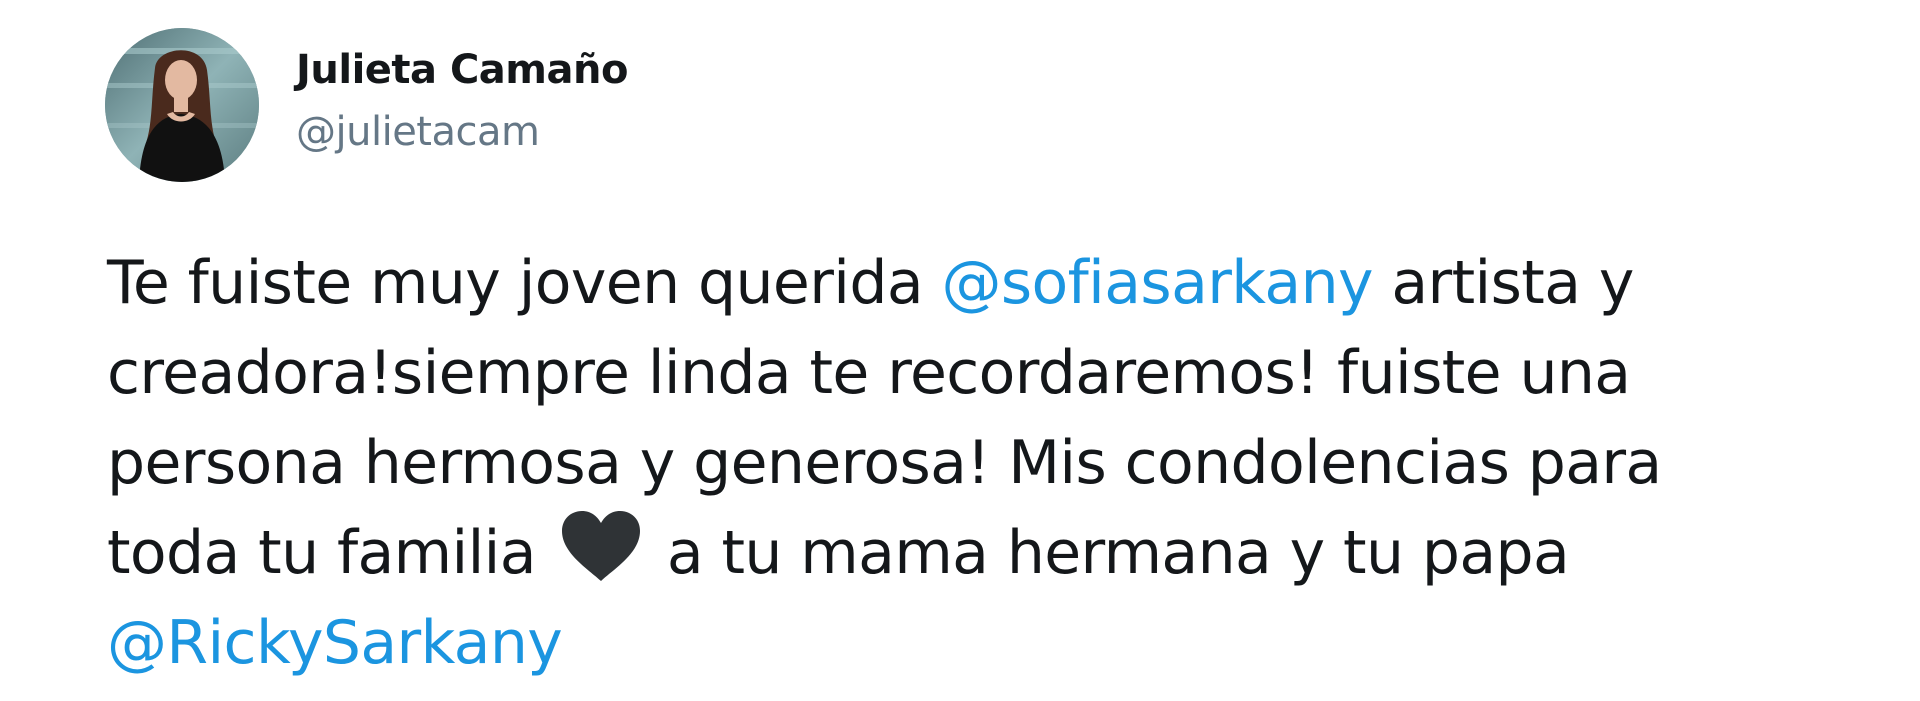 The width and height of the screenshot is (1920, 701). Describe the element at coordinates (335, 643) in the screenshot. I see `mention-link-rickysarkany: @RickySarkany` at that location.